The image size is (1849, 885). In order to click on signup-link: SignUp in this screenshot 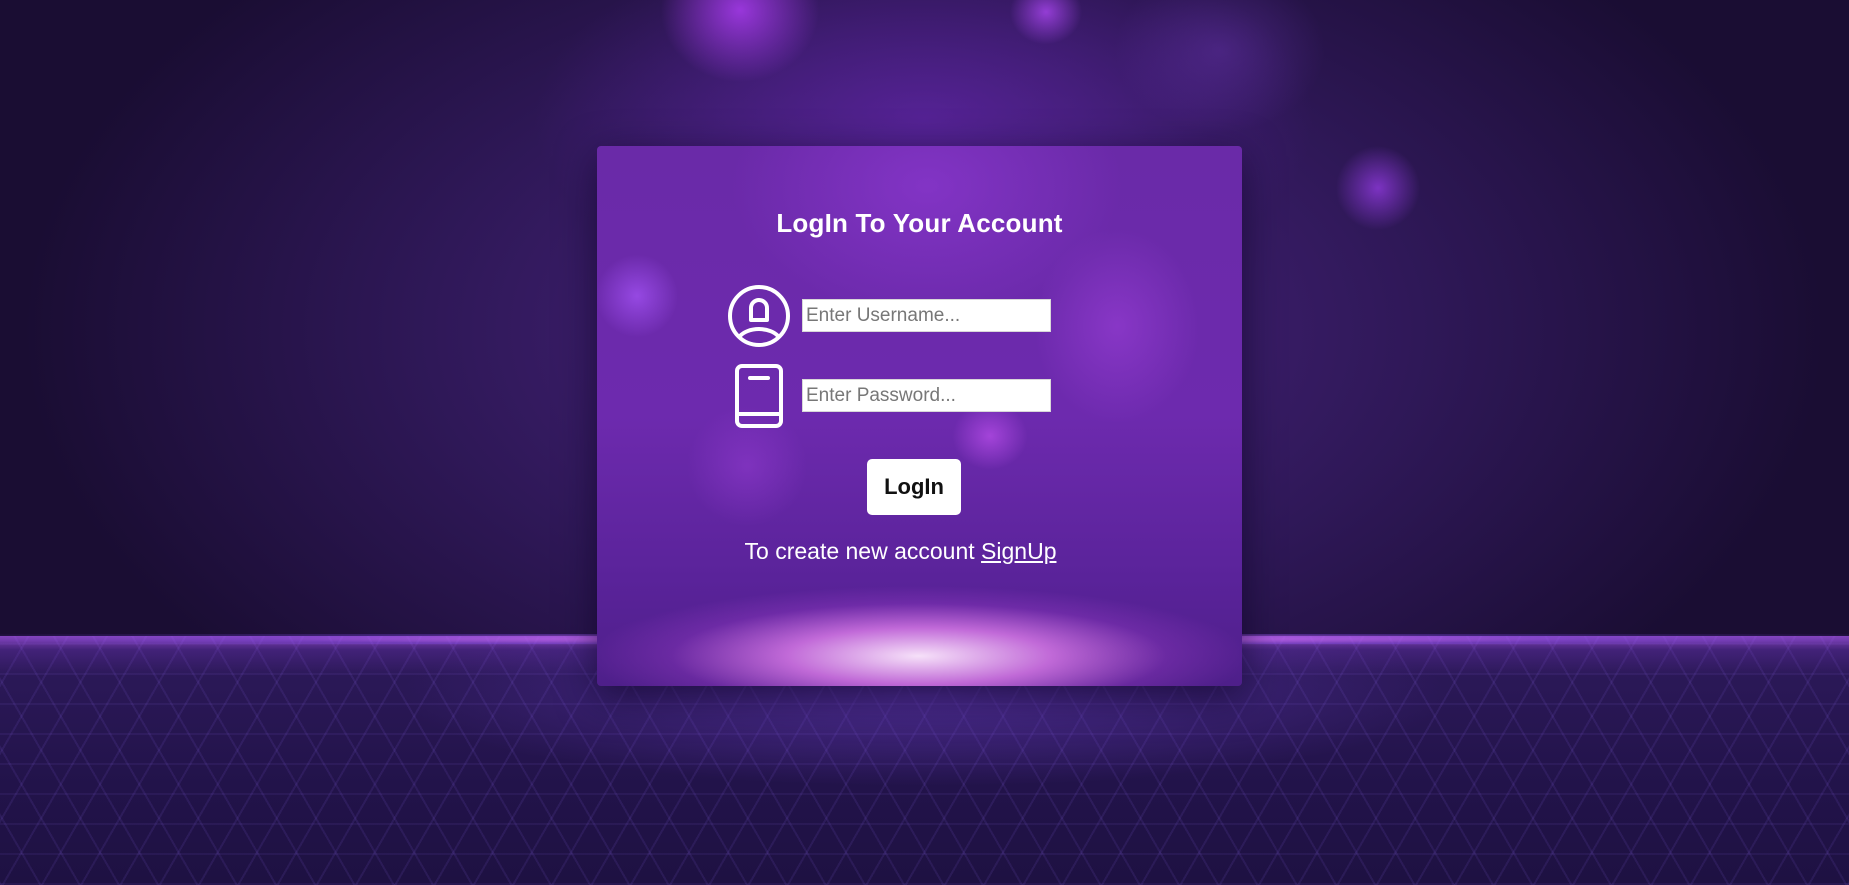, I will do `click(1018, 551)`.